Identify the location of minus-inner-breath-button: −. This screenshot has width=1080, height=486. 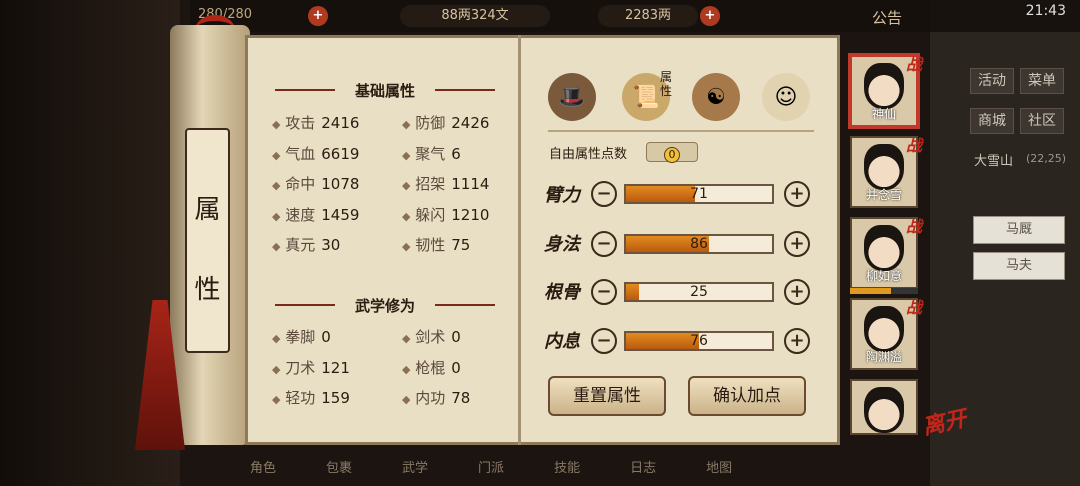
(604, 341).